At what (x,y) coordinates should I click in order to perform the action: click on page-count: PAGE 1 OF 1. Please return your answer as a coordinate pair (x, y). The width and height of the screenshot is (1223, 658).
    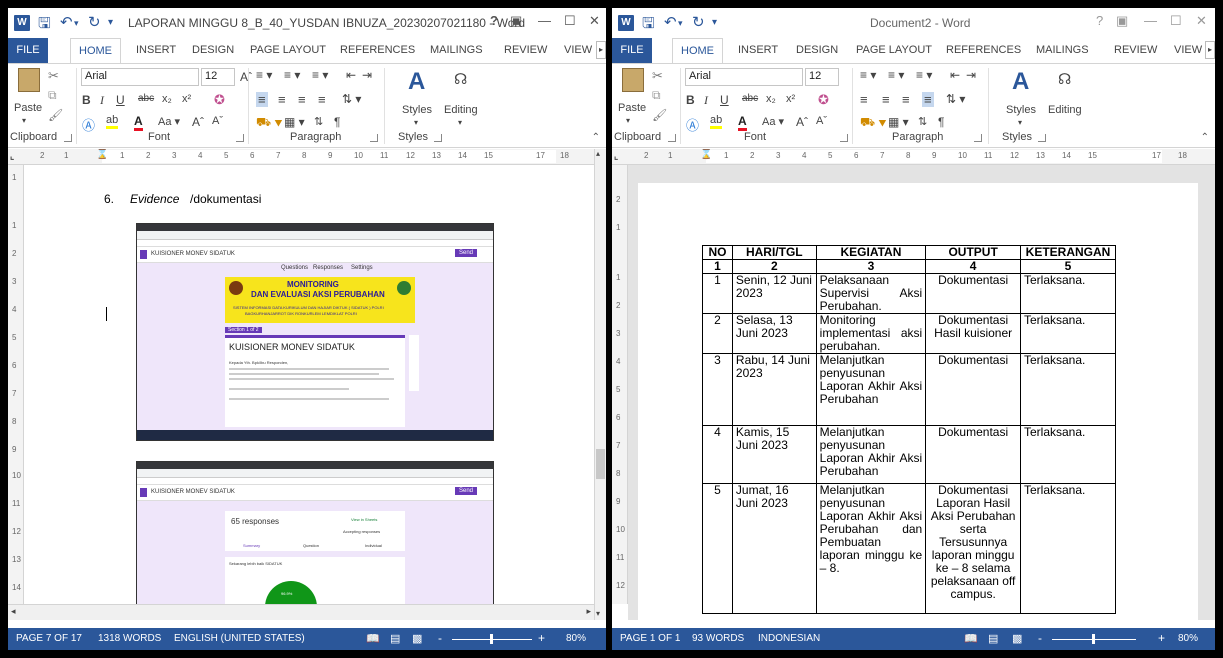
    Looking at the image, I should click on (650, 638).